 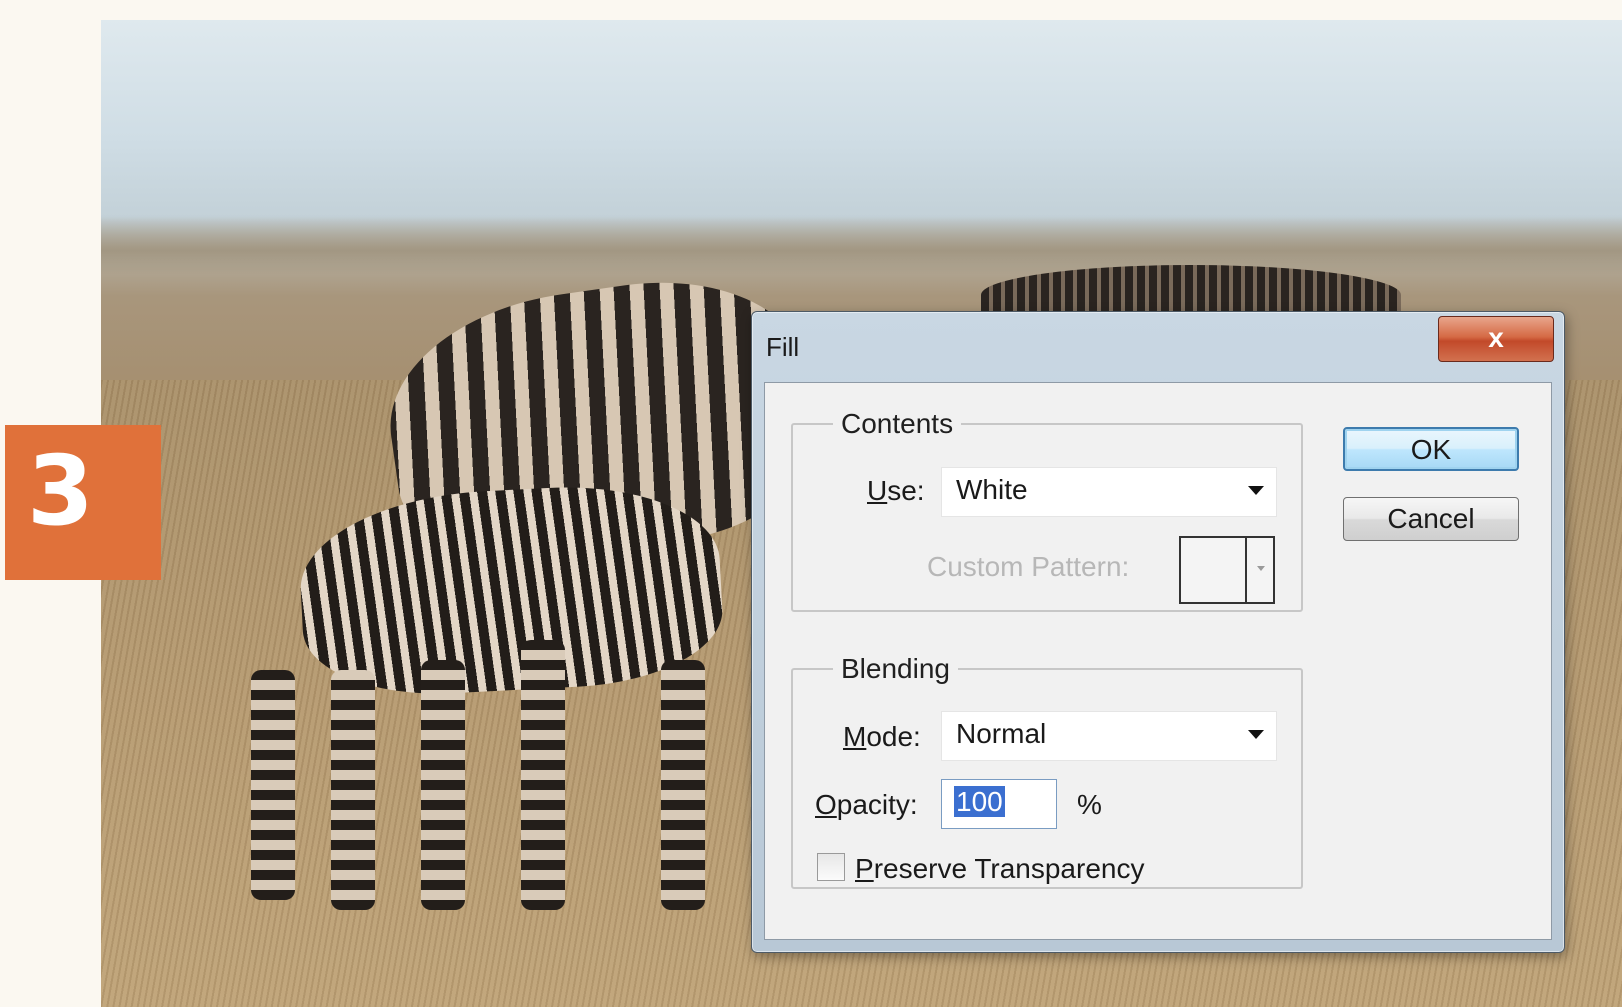 I want to click on opacity-value: 100, so click(x=979, y=801).